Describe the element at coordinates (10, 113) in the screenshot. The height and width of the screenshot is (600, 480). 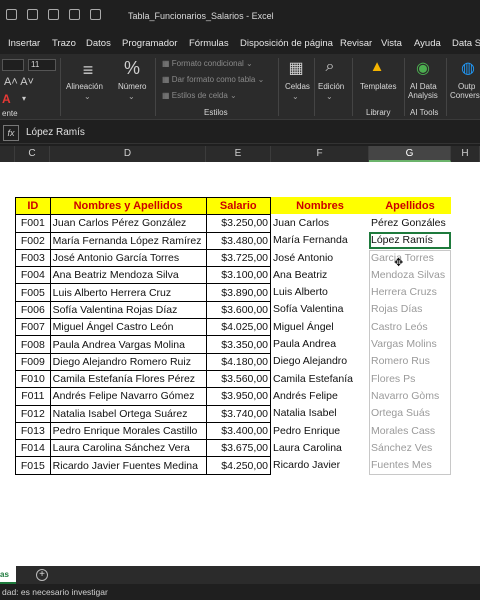
I see `group-label-fuente: ente` at that location.